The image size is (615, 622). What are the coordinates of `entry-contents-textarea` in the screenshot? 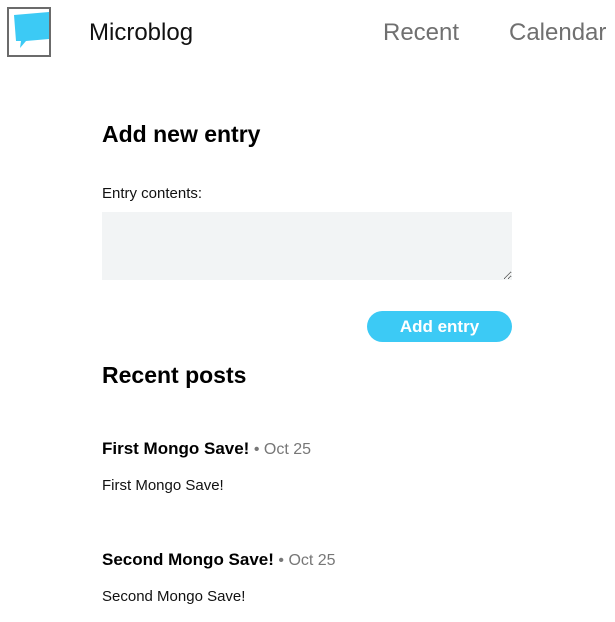 It's located at (307, 246).